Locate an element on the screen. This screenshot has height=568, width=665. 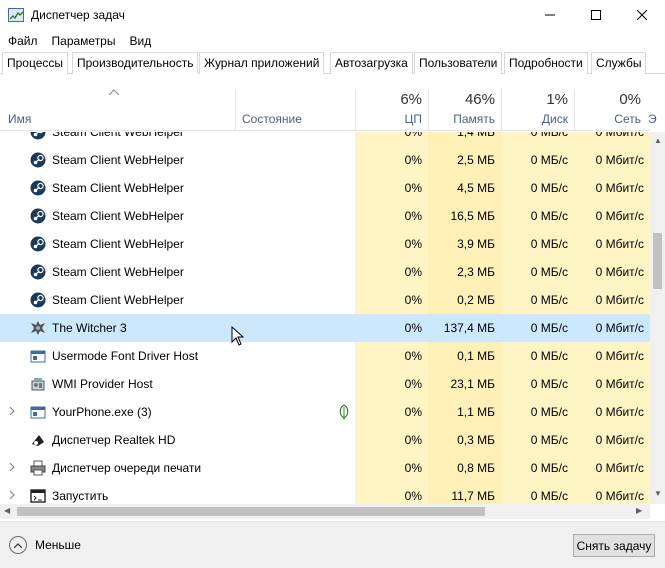
column-status: Состояние is located at coordinates (272, 119).